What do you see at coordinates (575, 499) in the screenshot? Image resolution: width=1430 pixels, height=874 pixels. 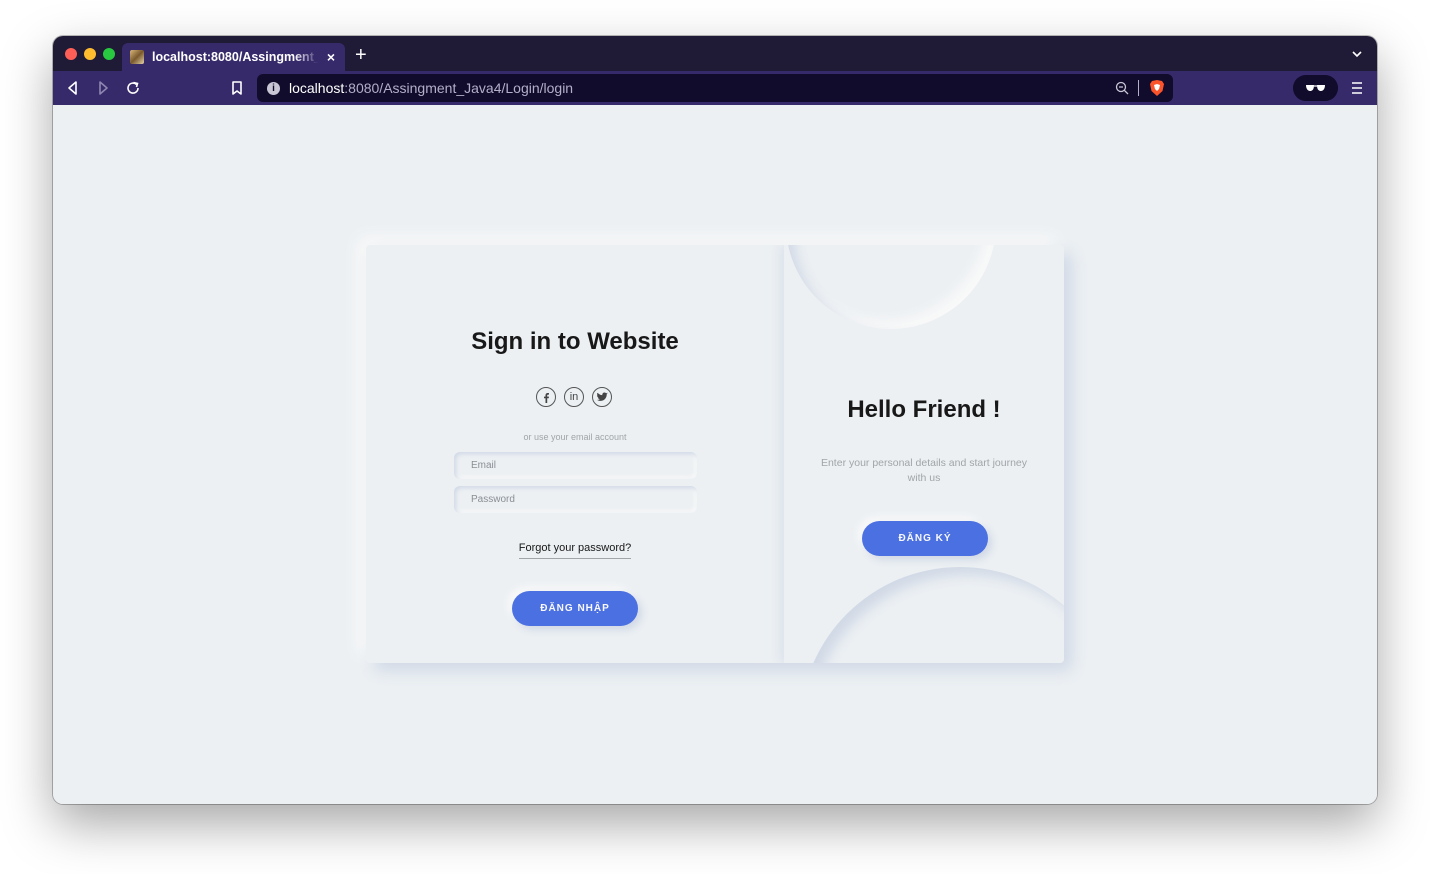 I see `password-input` at bounding box center [575, 499].